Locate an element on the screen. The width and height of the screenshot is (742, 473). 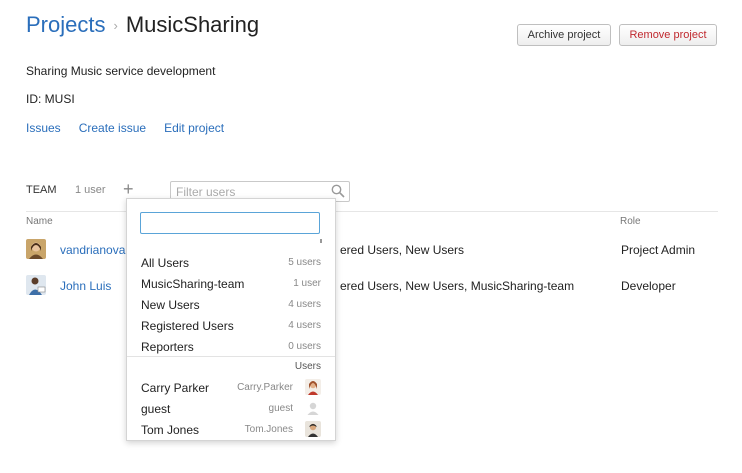
group-option: Registered Users 4 users is located at coordinates (231, 325).